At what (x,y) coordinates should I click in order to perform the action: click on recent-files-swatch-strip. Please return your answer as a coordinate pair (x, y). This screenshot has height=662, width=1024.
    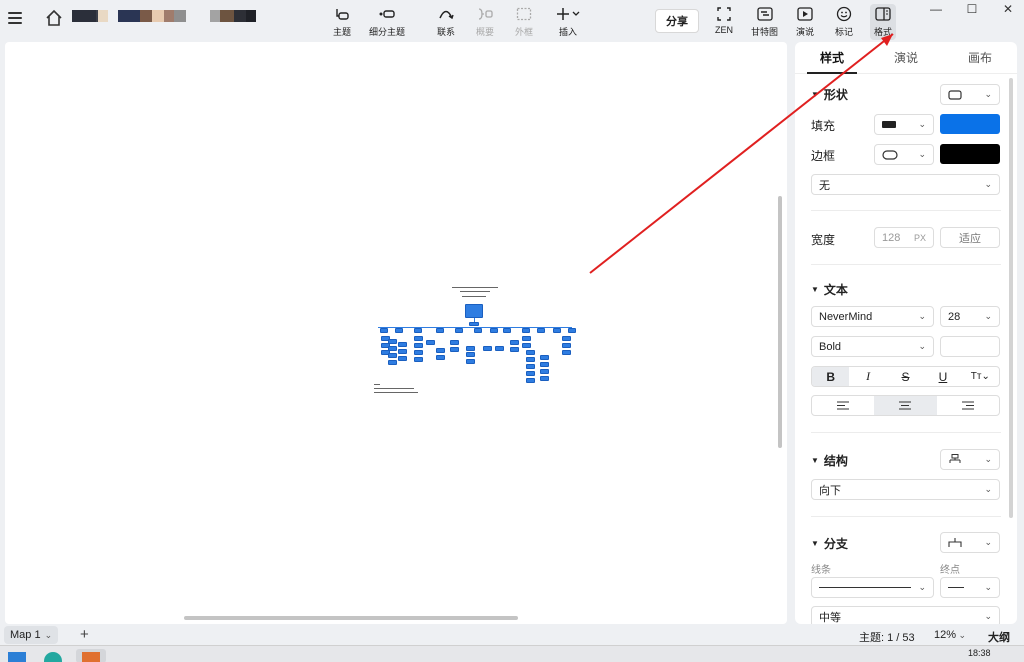
    Looking at the image, I should click on (90, 16).